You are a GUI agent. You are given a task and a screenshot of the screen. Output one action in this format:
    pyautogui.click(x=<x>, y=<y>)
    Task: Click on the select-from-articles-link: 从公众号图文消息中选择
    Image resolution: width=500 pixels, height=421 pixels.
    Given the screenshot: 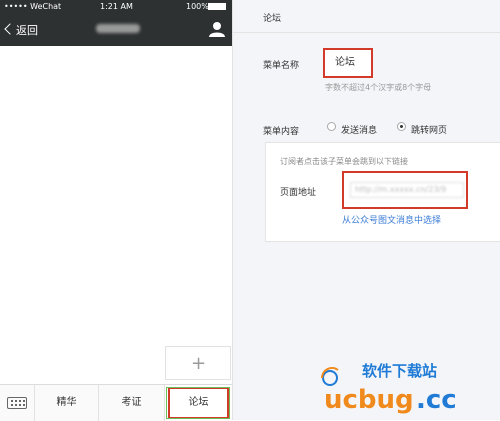 What is the action you would take?
    pyautogui.click(x=391, y=219)
    